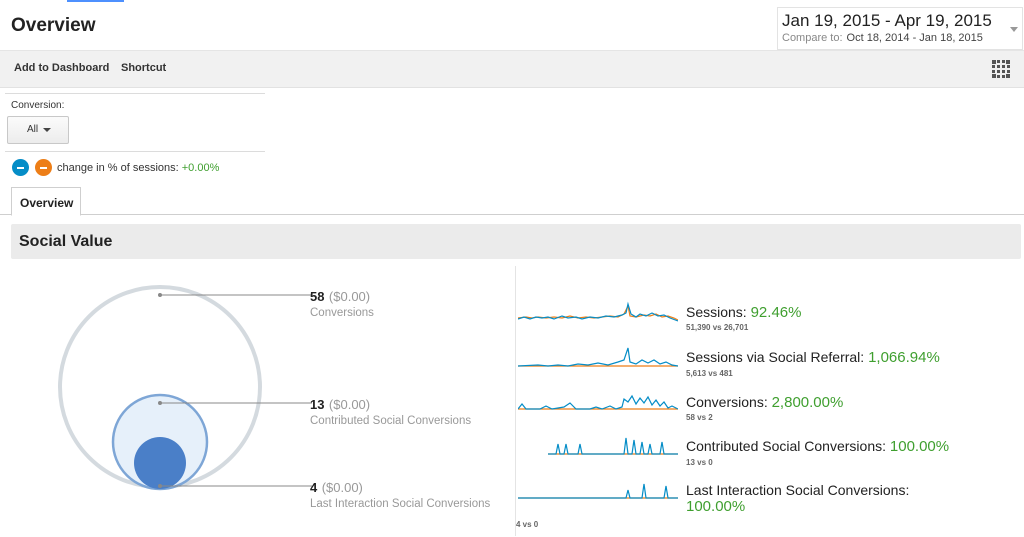 The width and height of the screenshot is (1024, 537). What do you see at coordinates (709, 373) in the screenshot?
I see `sparkline-compare: 5,613 vs 481` at bounding box center [709, 373].